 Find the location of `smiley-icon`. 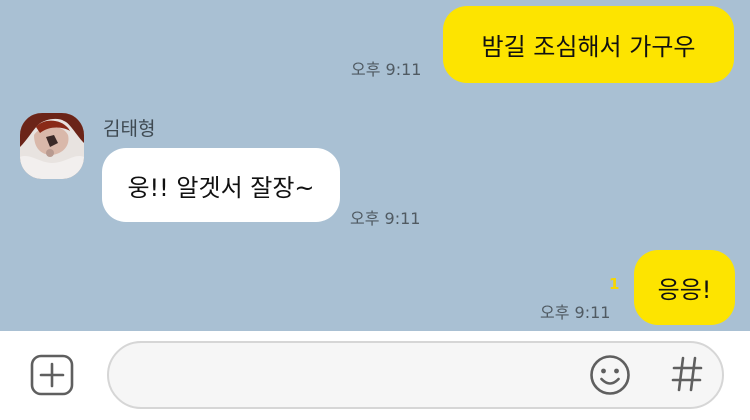

smiley-icon is located at coordinates (610, 375).